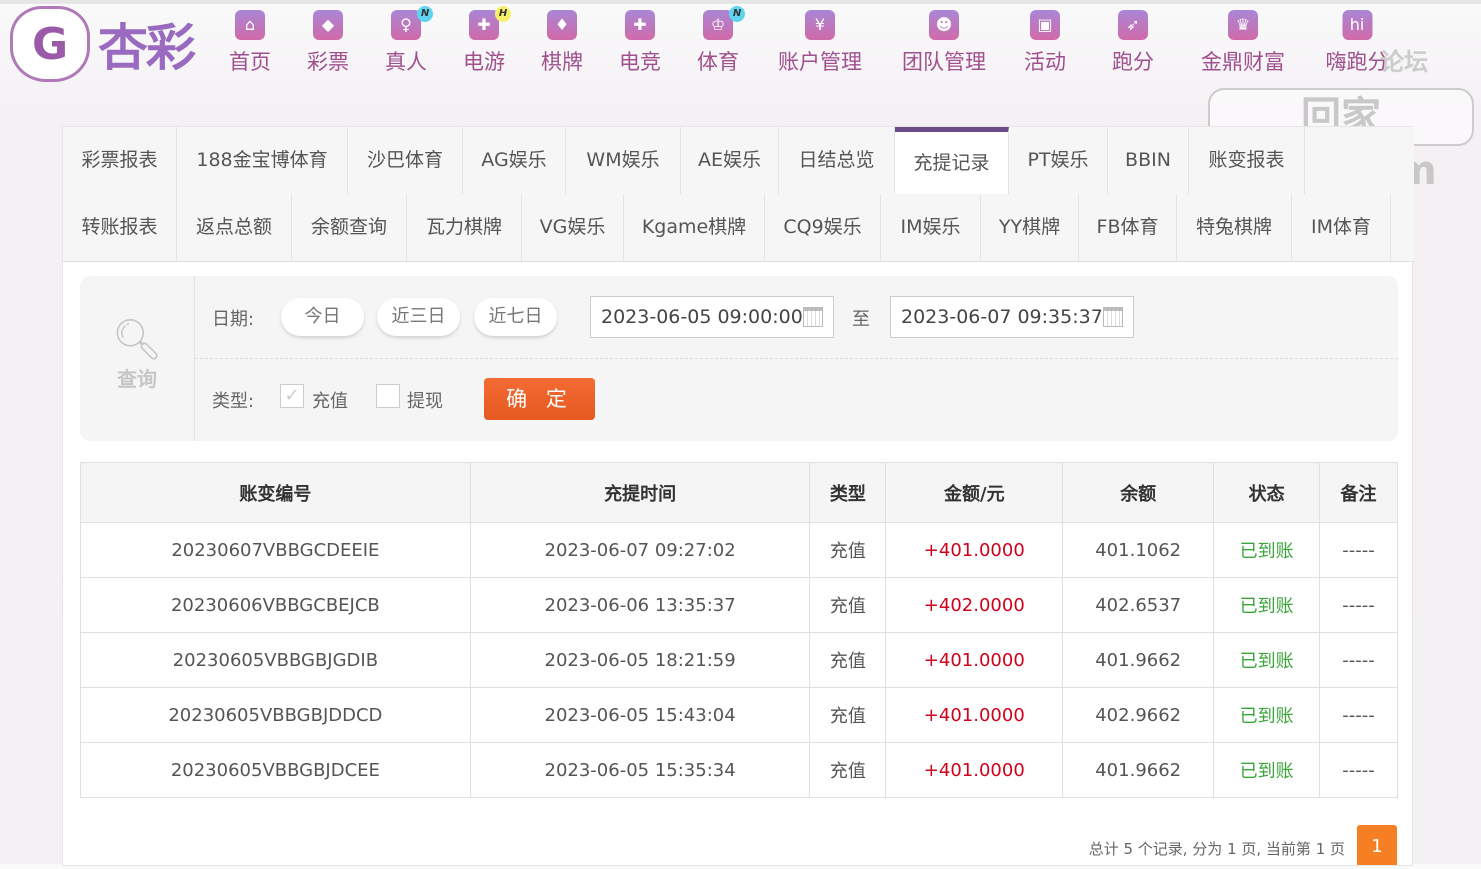 The height and width of the screenshot is (869, 1481). I want to click on column-header: 充提时间, so click(640, 492).